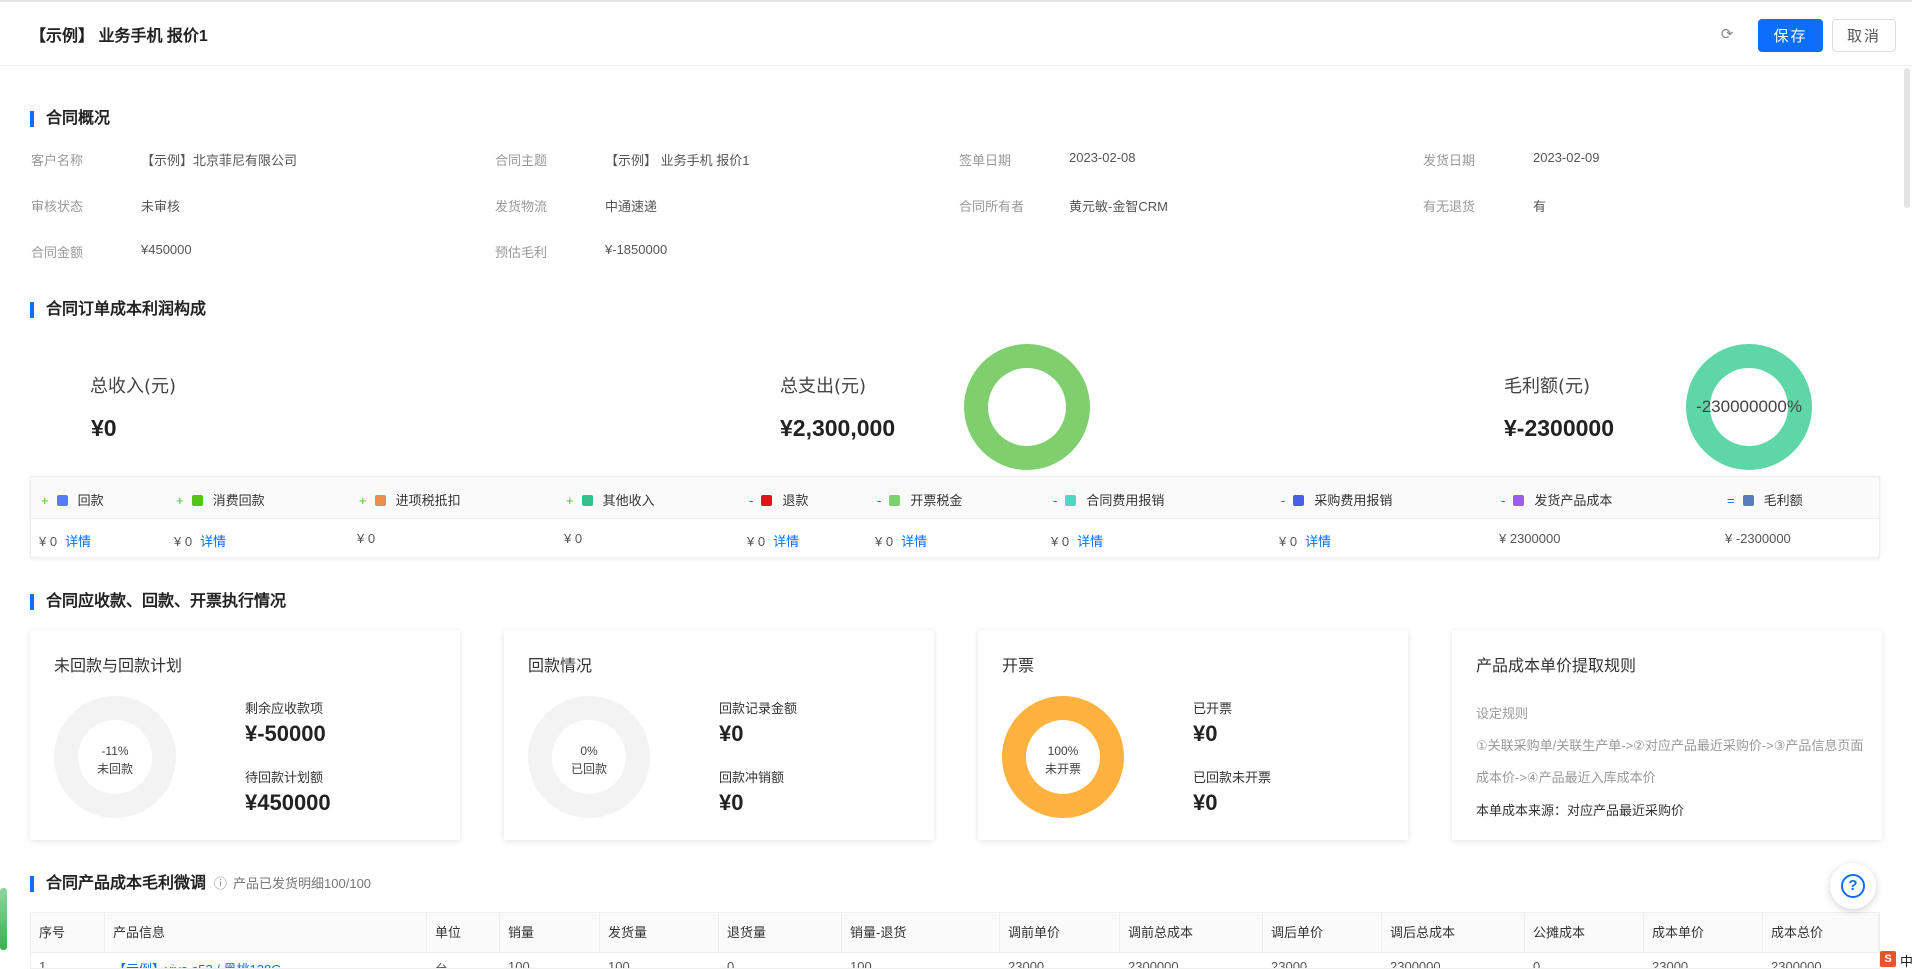 The height and width of the screenshot is (969, 1912). Describe the element at coordinates (57, 252) in the screenshot. I see `field-label: 合同金额` at that location.